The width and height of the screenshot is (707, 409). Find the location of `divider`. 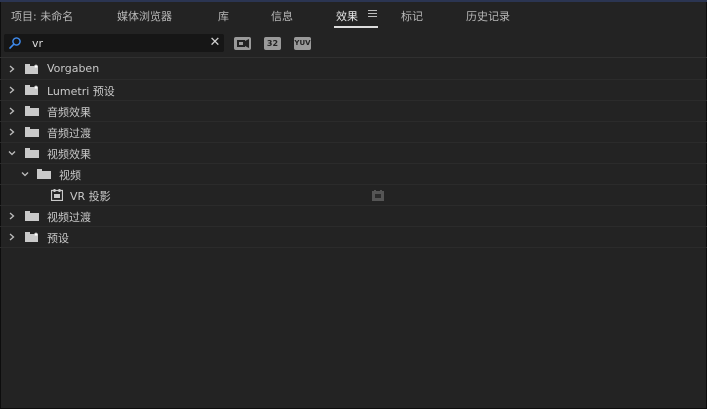

divider is located at coordinates (353, 57).